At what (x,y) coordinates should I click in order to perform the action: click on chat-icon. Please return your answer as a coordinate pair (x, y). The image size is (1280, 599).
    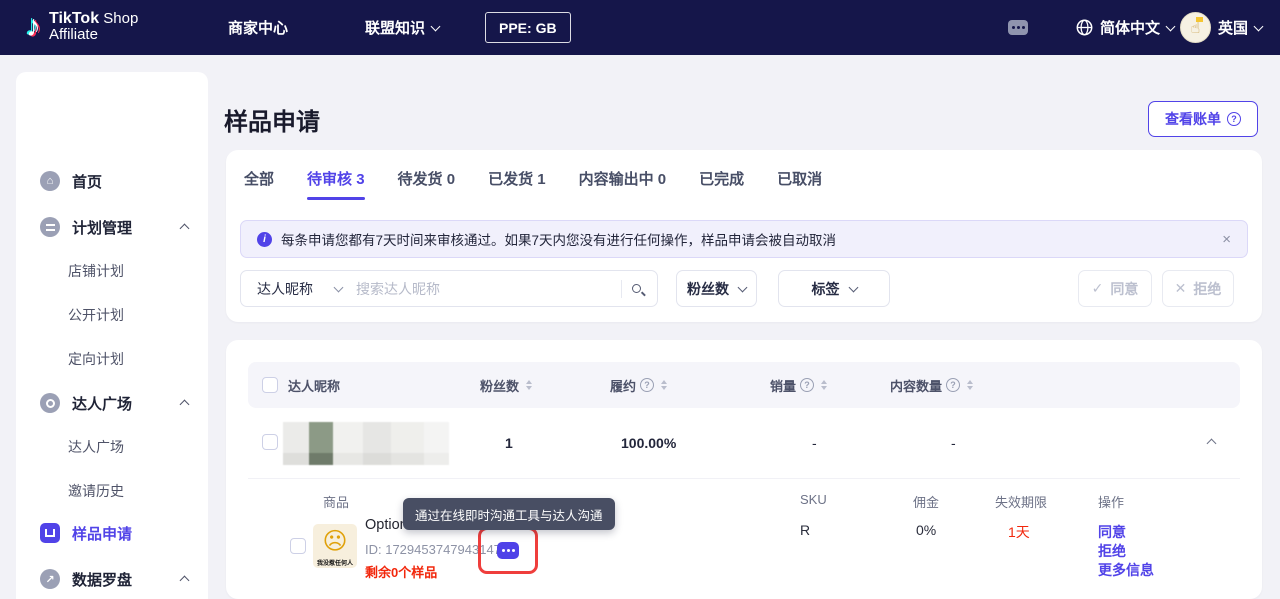
    Looking at the image, I should click on (1018, 27).